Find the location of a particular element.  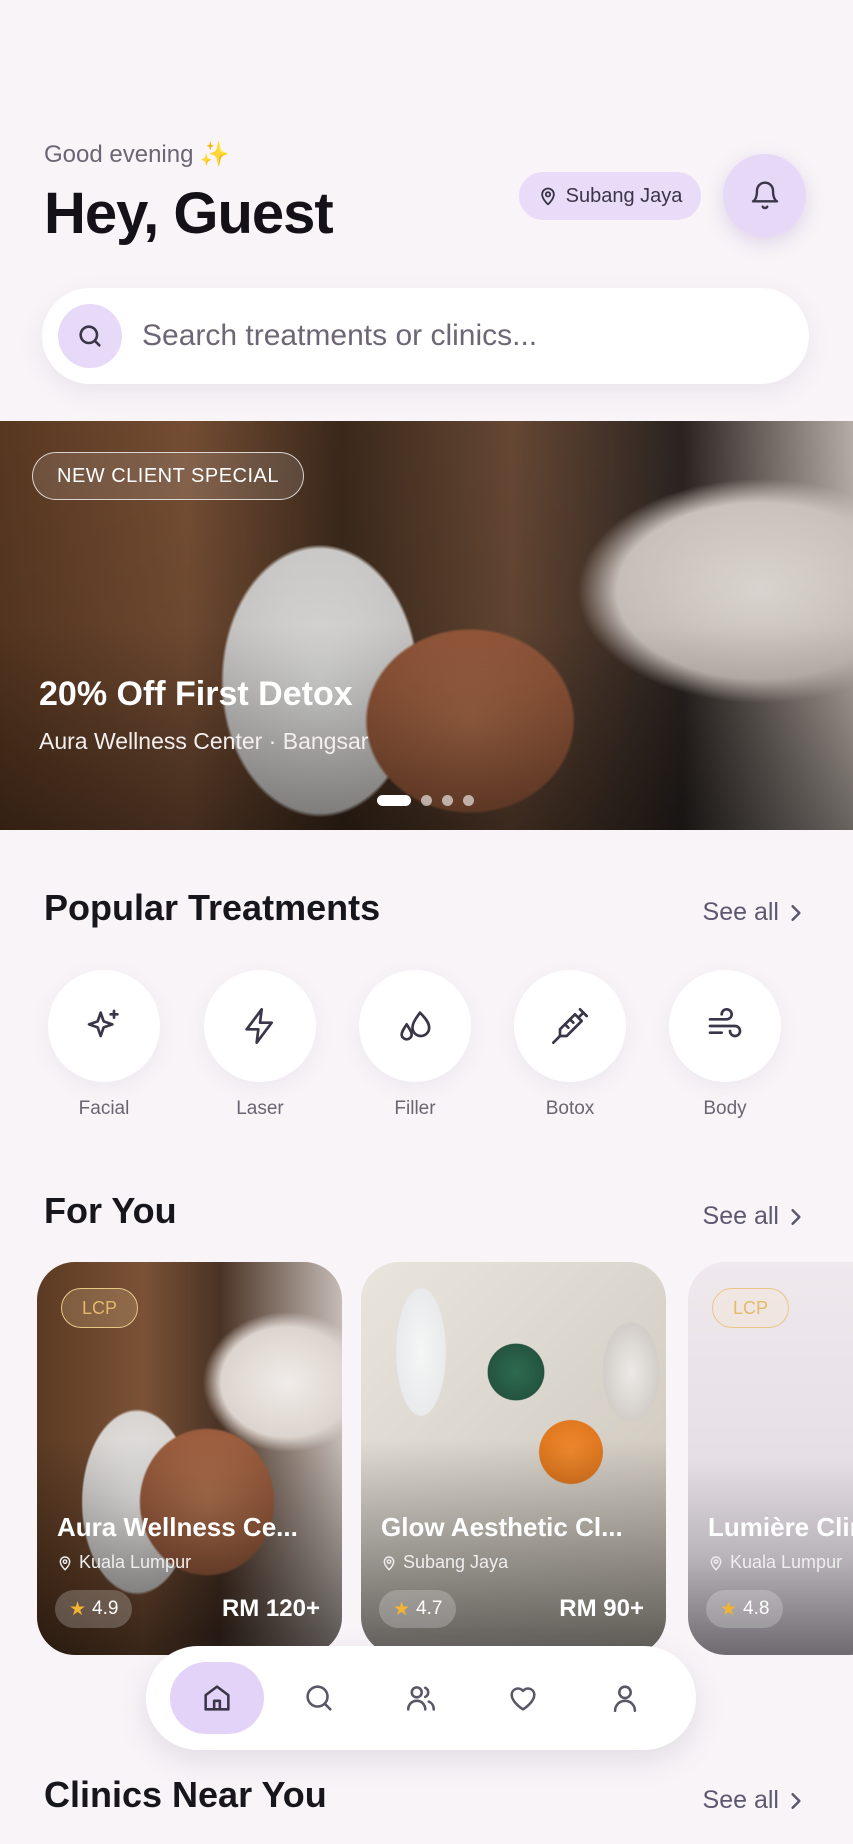

carousel-dot-active is located at coordinates (394, 800).